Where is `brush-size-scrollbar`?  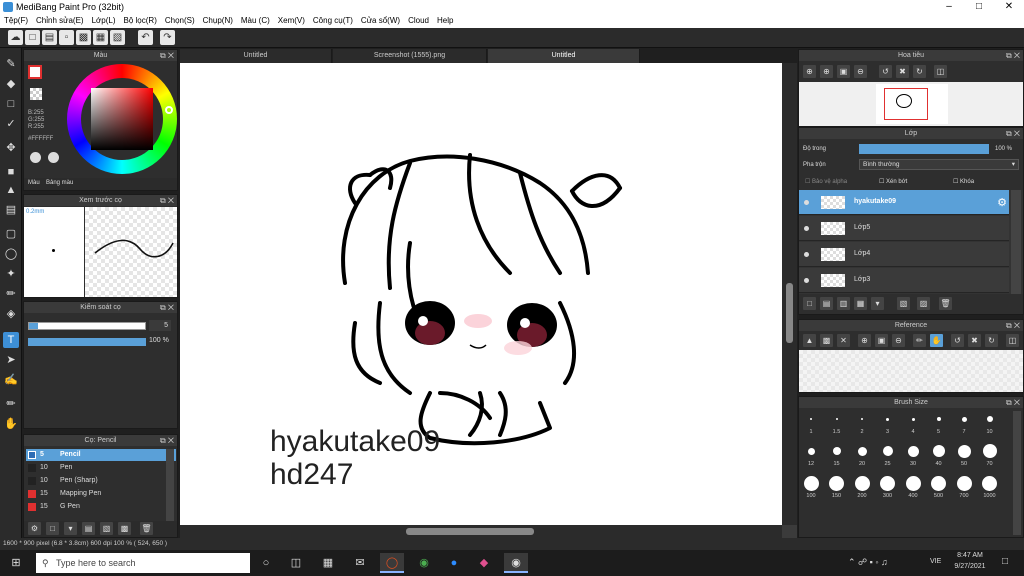 brush-size-scrollbar is located at coordinates (1017, 473).